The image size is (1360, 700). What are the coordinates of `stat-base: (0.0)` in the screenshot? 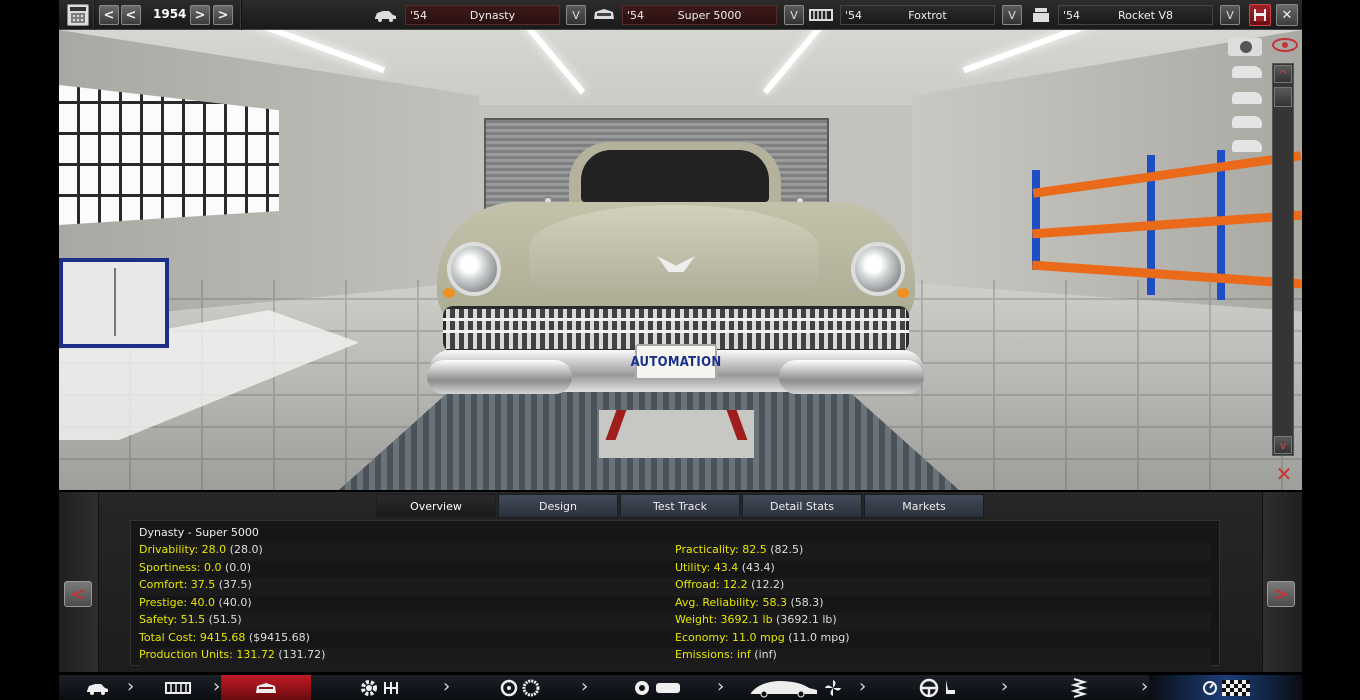 It's located at (236, 567).